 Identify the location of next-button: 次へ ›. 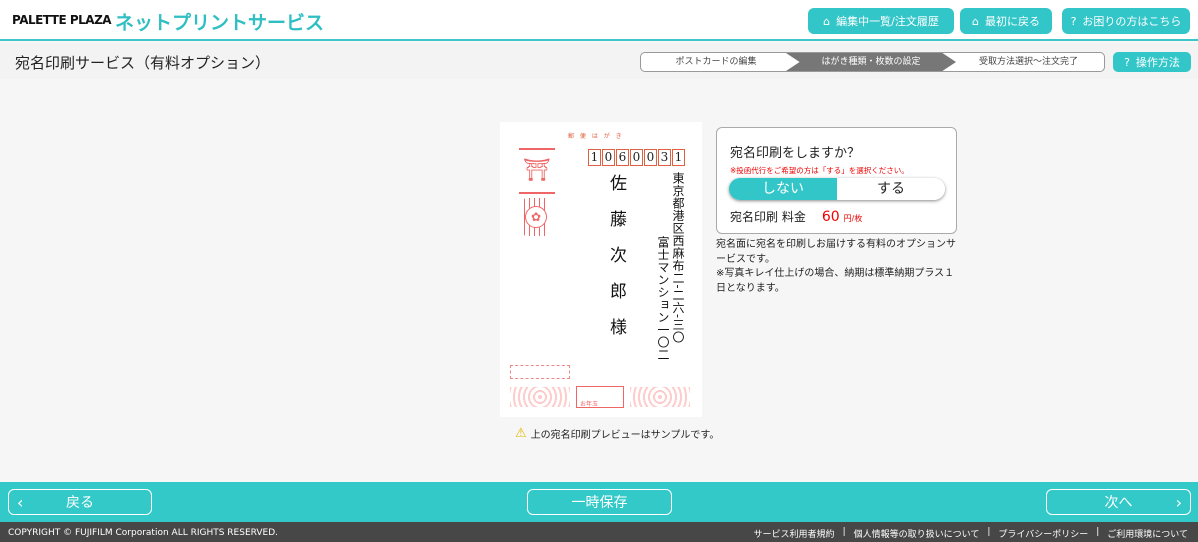
(1118, 502).